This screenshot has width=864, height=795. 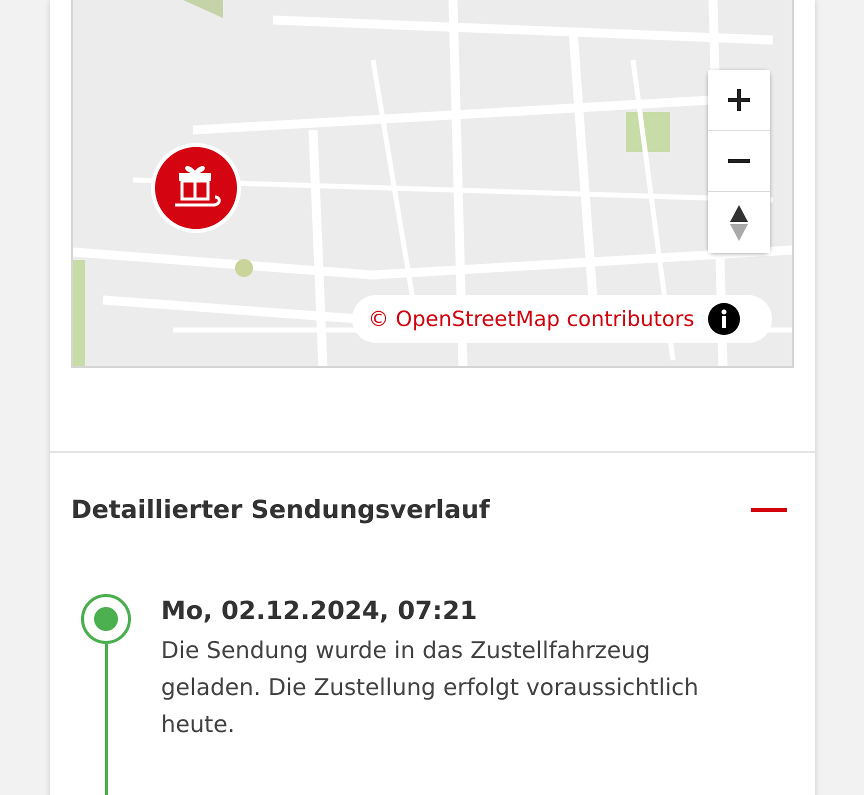 I want to click on compass-button, so click(x=739, y=222).